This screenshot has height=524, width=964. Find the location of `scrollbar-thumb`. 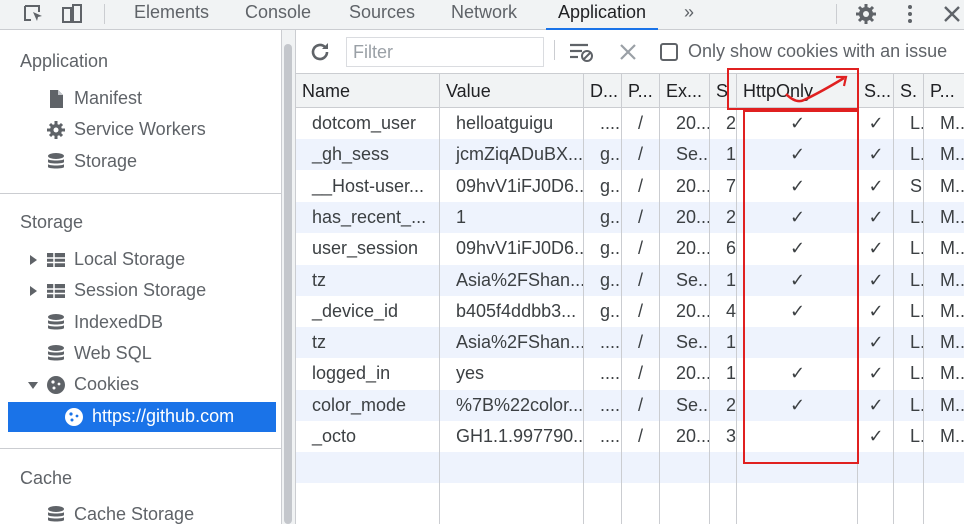

scrollbar-thumb is located at coordinates (288, 284).